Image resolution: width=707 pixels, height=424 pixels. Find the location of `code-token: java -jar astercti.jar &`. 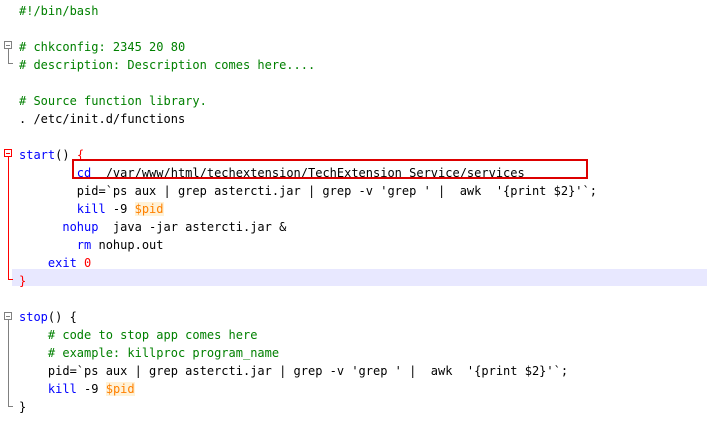

code-token: java -jar astercti.jar & is located at coordinates (192, 227).